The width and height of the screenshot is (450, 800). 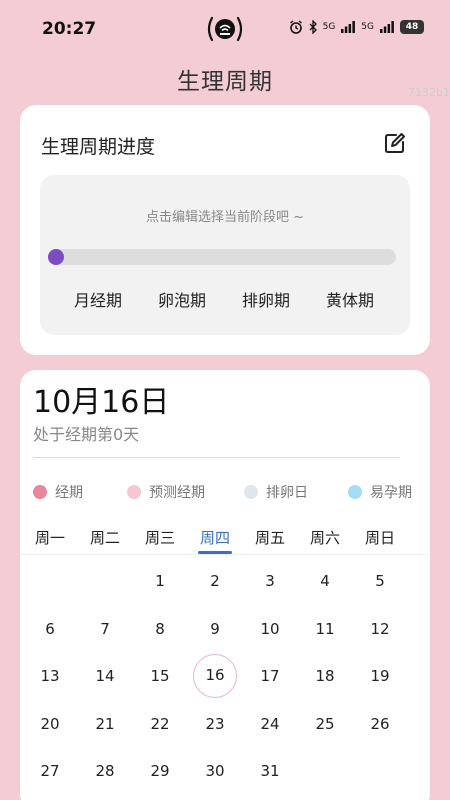 What do you see at coordinates (325, 581) in the screenshot?
I see `calendar-day: 4` at bounding box center [325, 581].